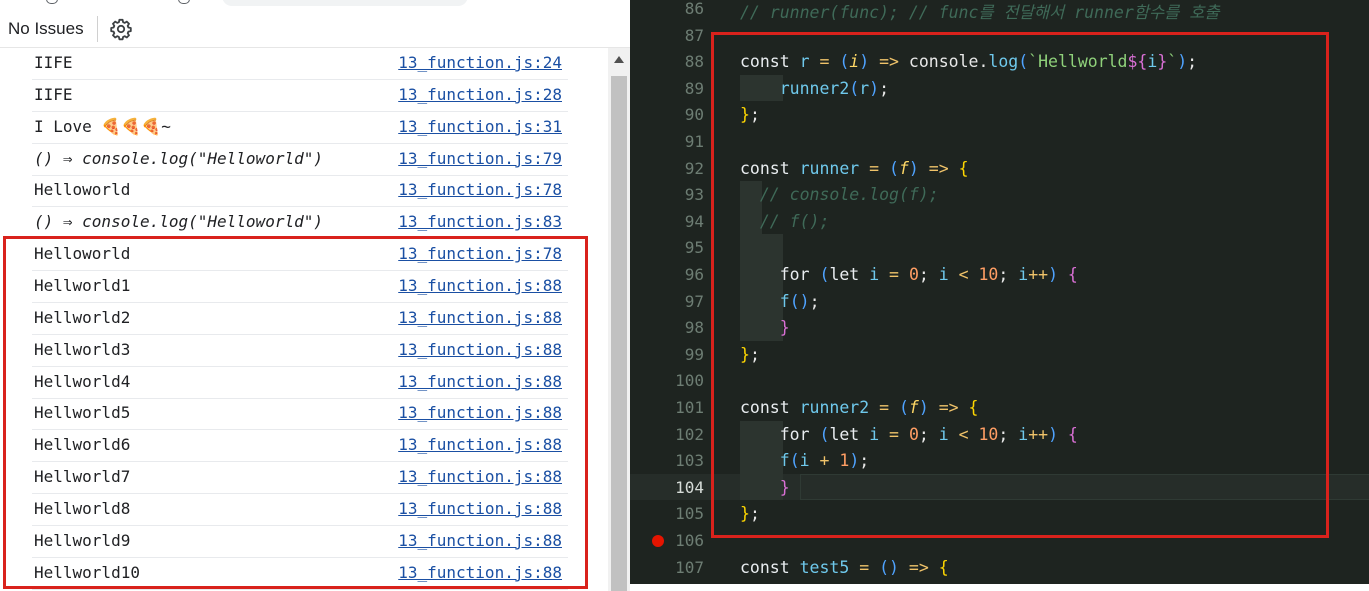  I want to click on console-message-row: I Love 🍕🍕🍕~ 13_function.js:31, so click(300, 128).